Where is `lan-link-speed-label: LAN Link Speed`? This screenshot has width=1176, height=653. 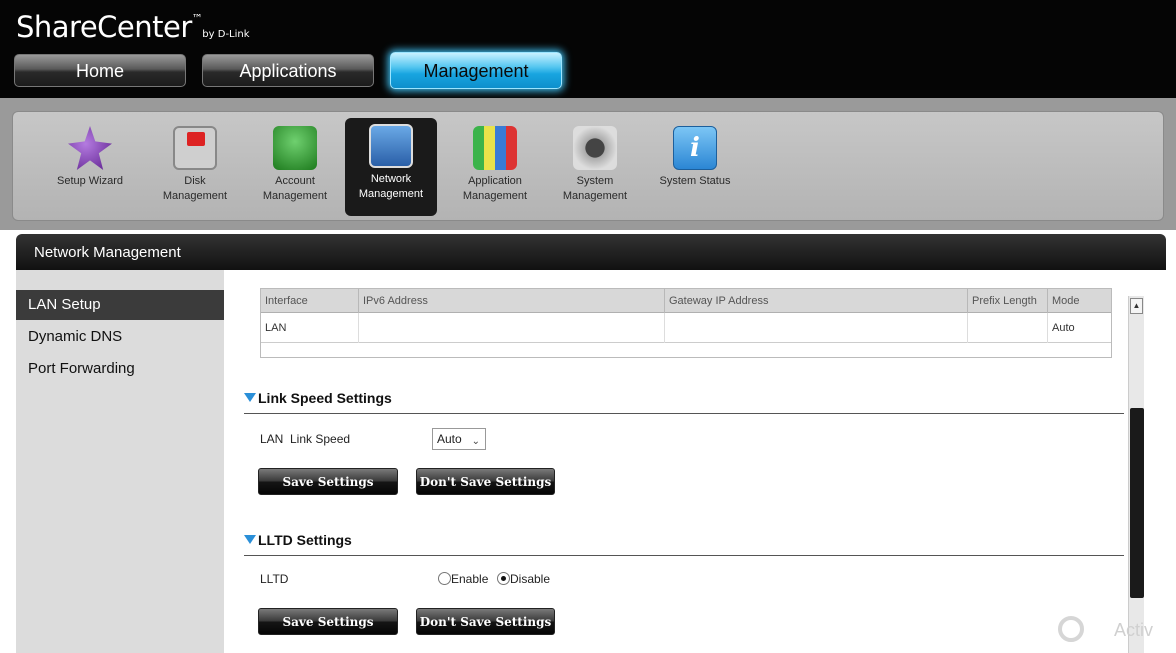 lan-link-speed-label: LAN Link Speed is located at coordinates (305, 439).